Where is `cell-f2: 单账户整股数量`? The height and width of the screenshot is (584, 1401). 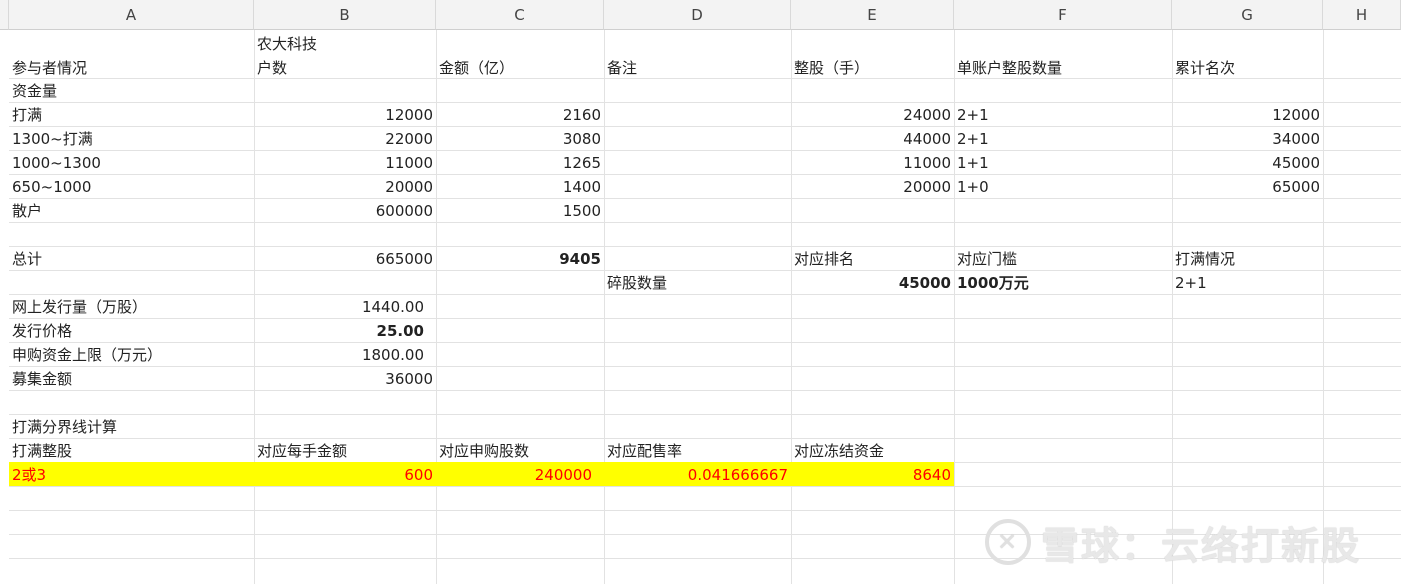 cell-f2: 单账户整股数量 is located at coordinates (1063, 68).